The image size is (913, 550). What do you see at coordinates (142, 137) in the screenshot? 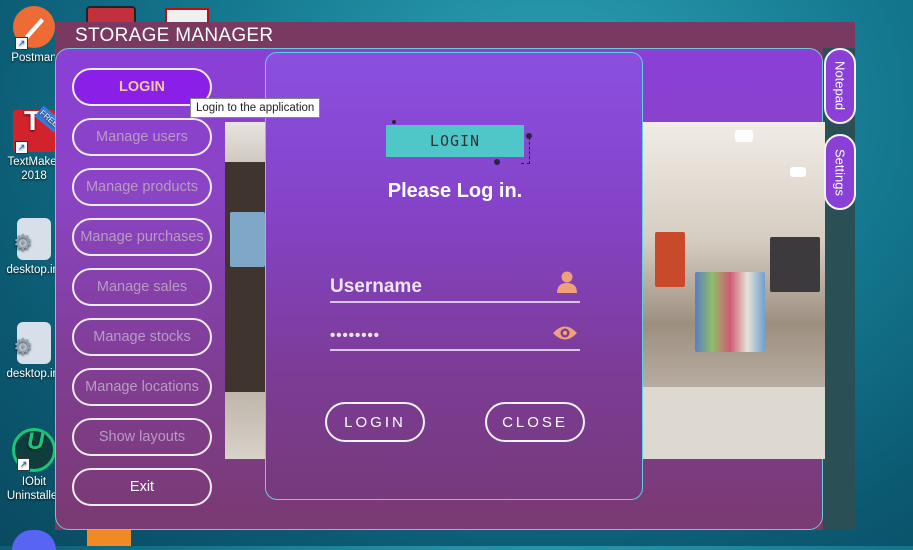
I see `sidebar-item-manage-users: Manage users` at bounding box center [142, 137].